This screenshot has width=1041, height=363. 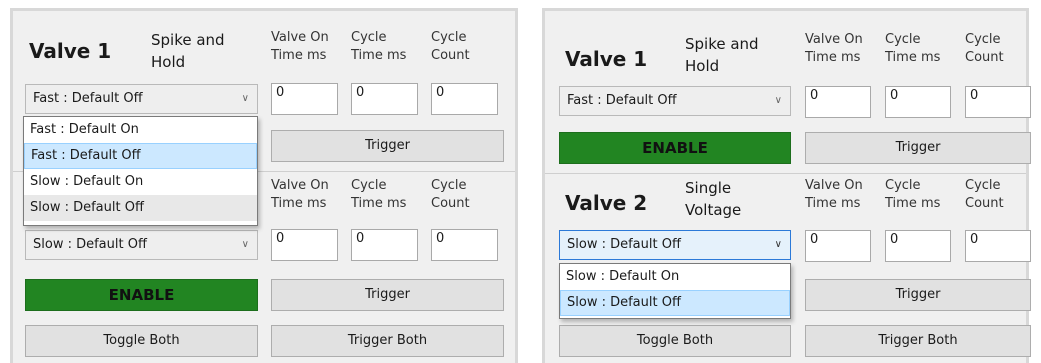 I want to click on dropdown-option-selected: Slow : Default Off, so click(x=675, y=303).